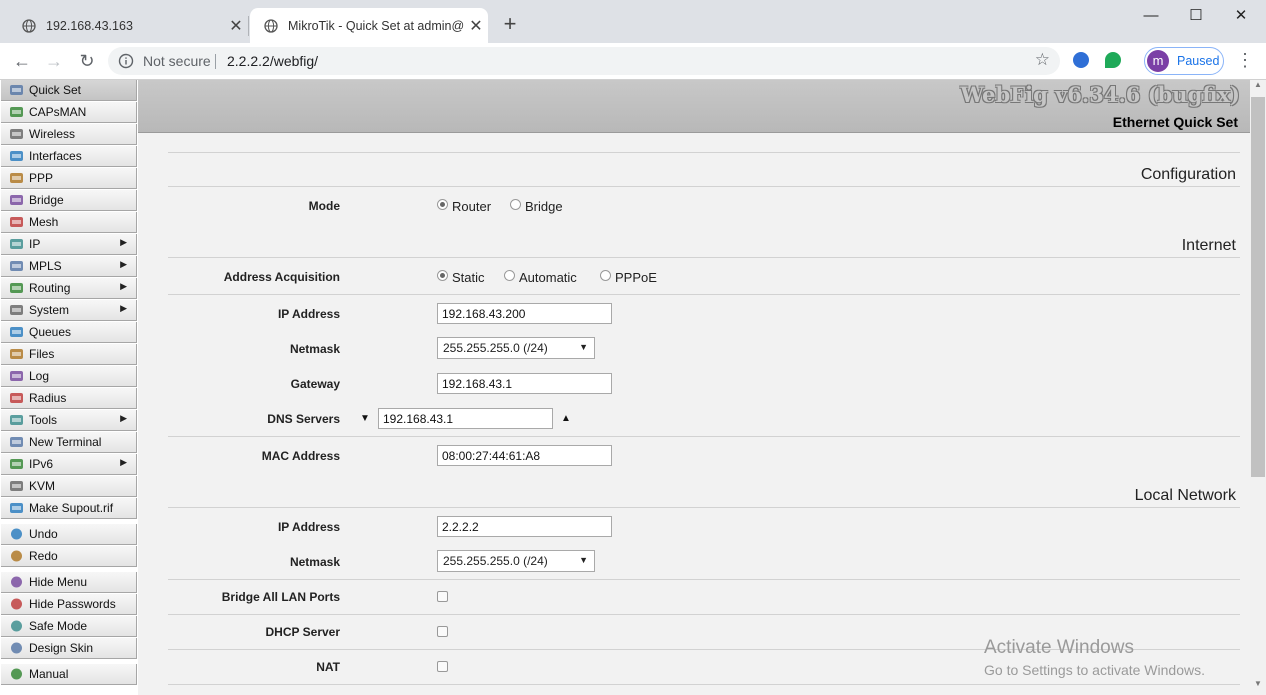 This screenshot has height=695, width=1266. I want to click on sidebar-item-label: Bridge, so click(46, 200).